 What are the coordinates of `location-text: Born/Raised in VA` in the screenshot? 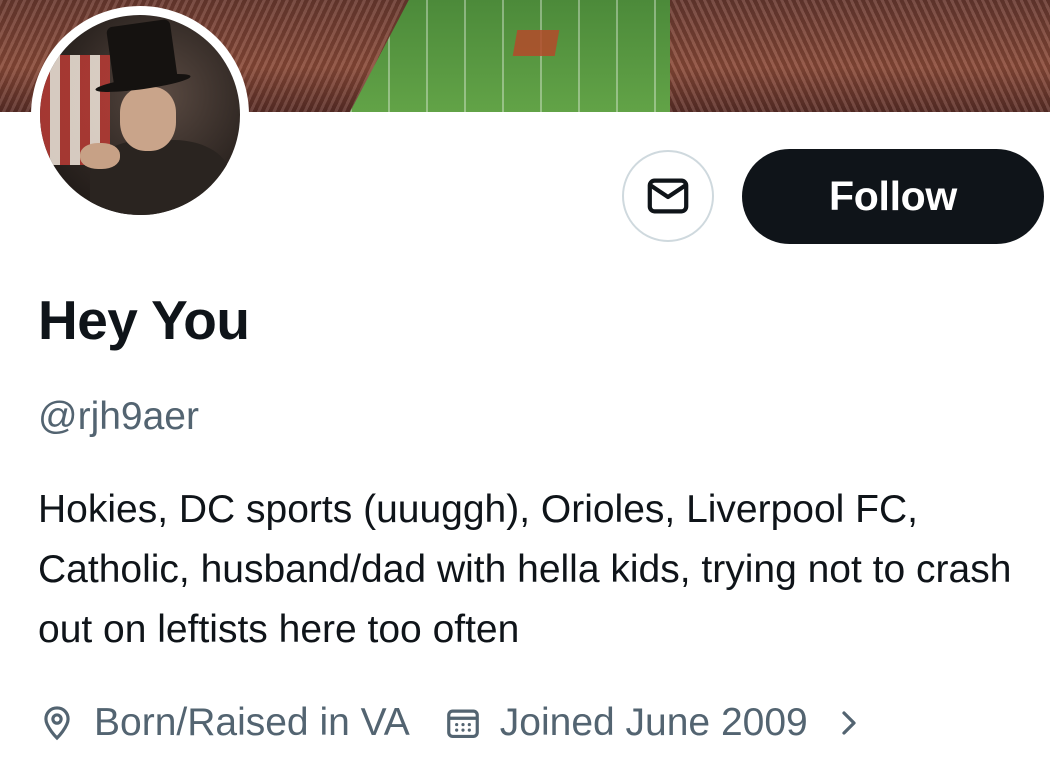 It's located at (252, 722).